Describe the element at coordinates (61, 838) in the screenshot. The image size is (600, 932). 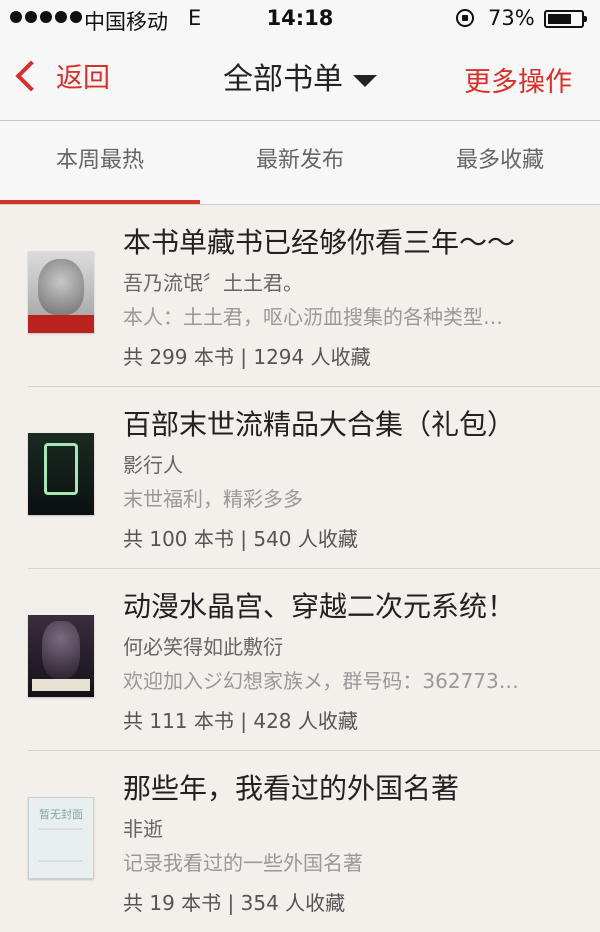
I see `no-cover-placeholder: 暂无封面` at that location.